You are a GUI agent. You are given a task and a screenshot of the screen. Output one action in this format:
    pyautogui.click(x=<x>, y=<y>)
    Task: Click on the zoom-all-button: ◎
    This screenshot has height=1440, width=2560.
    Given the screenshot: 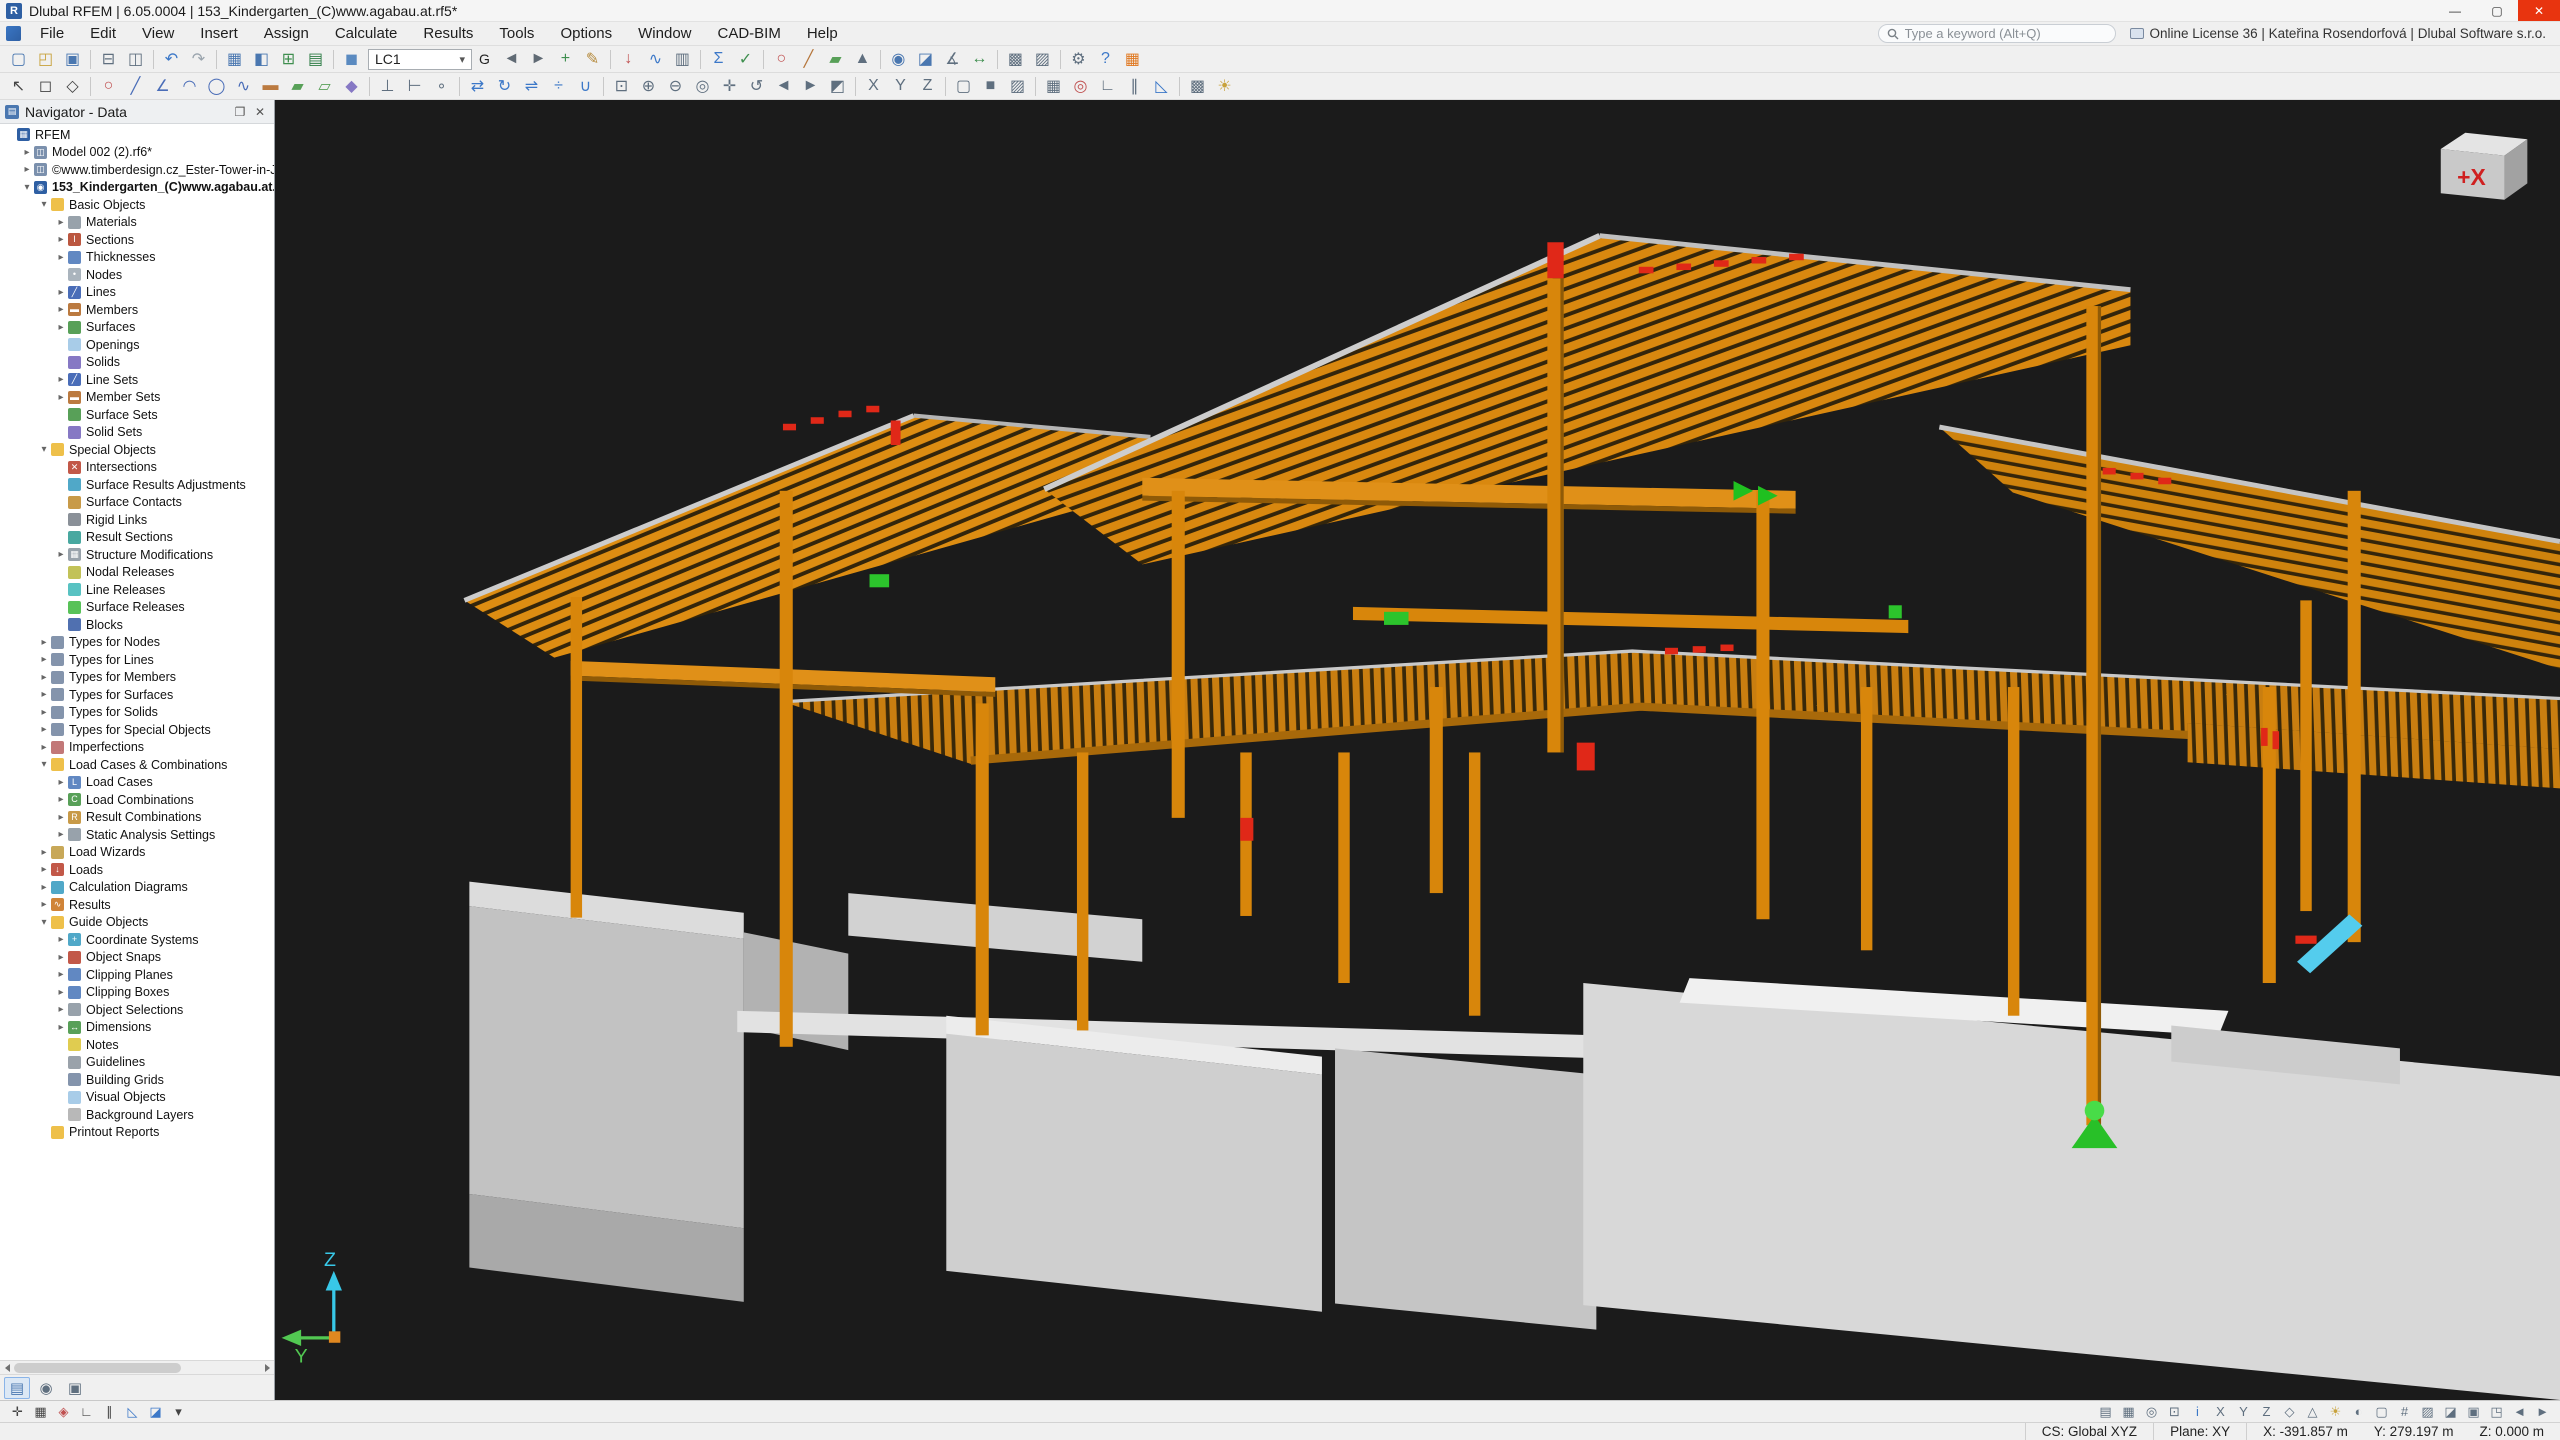 What is the action you would take?
    pyautogui.click(x=702, y=86)
    